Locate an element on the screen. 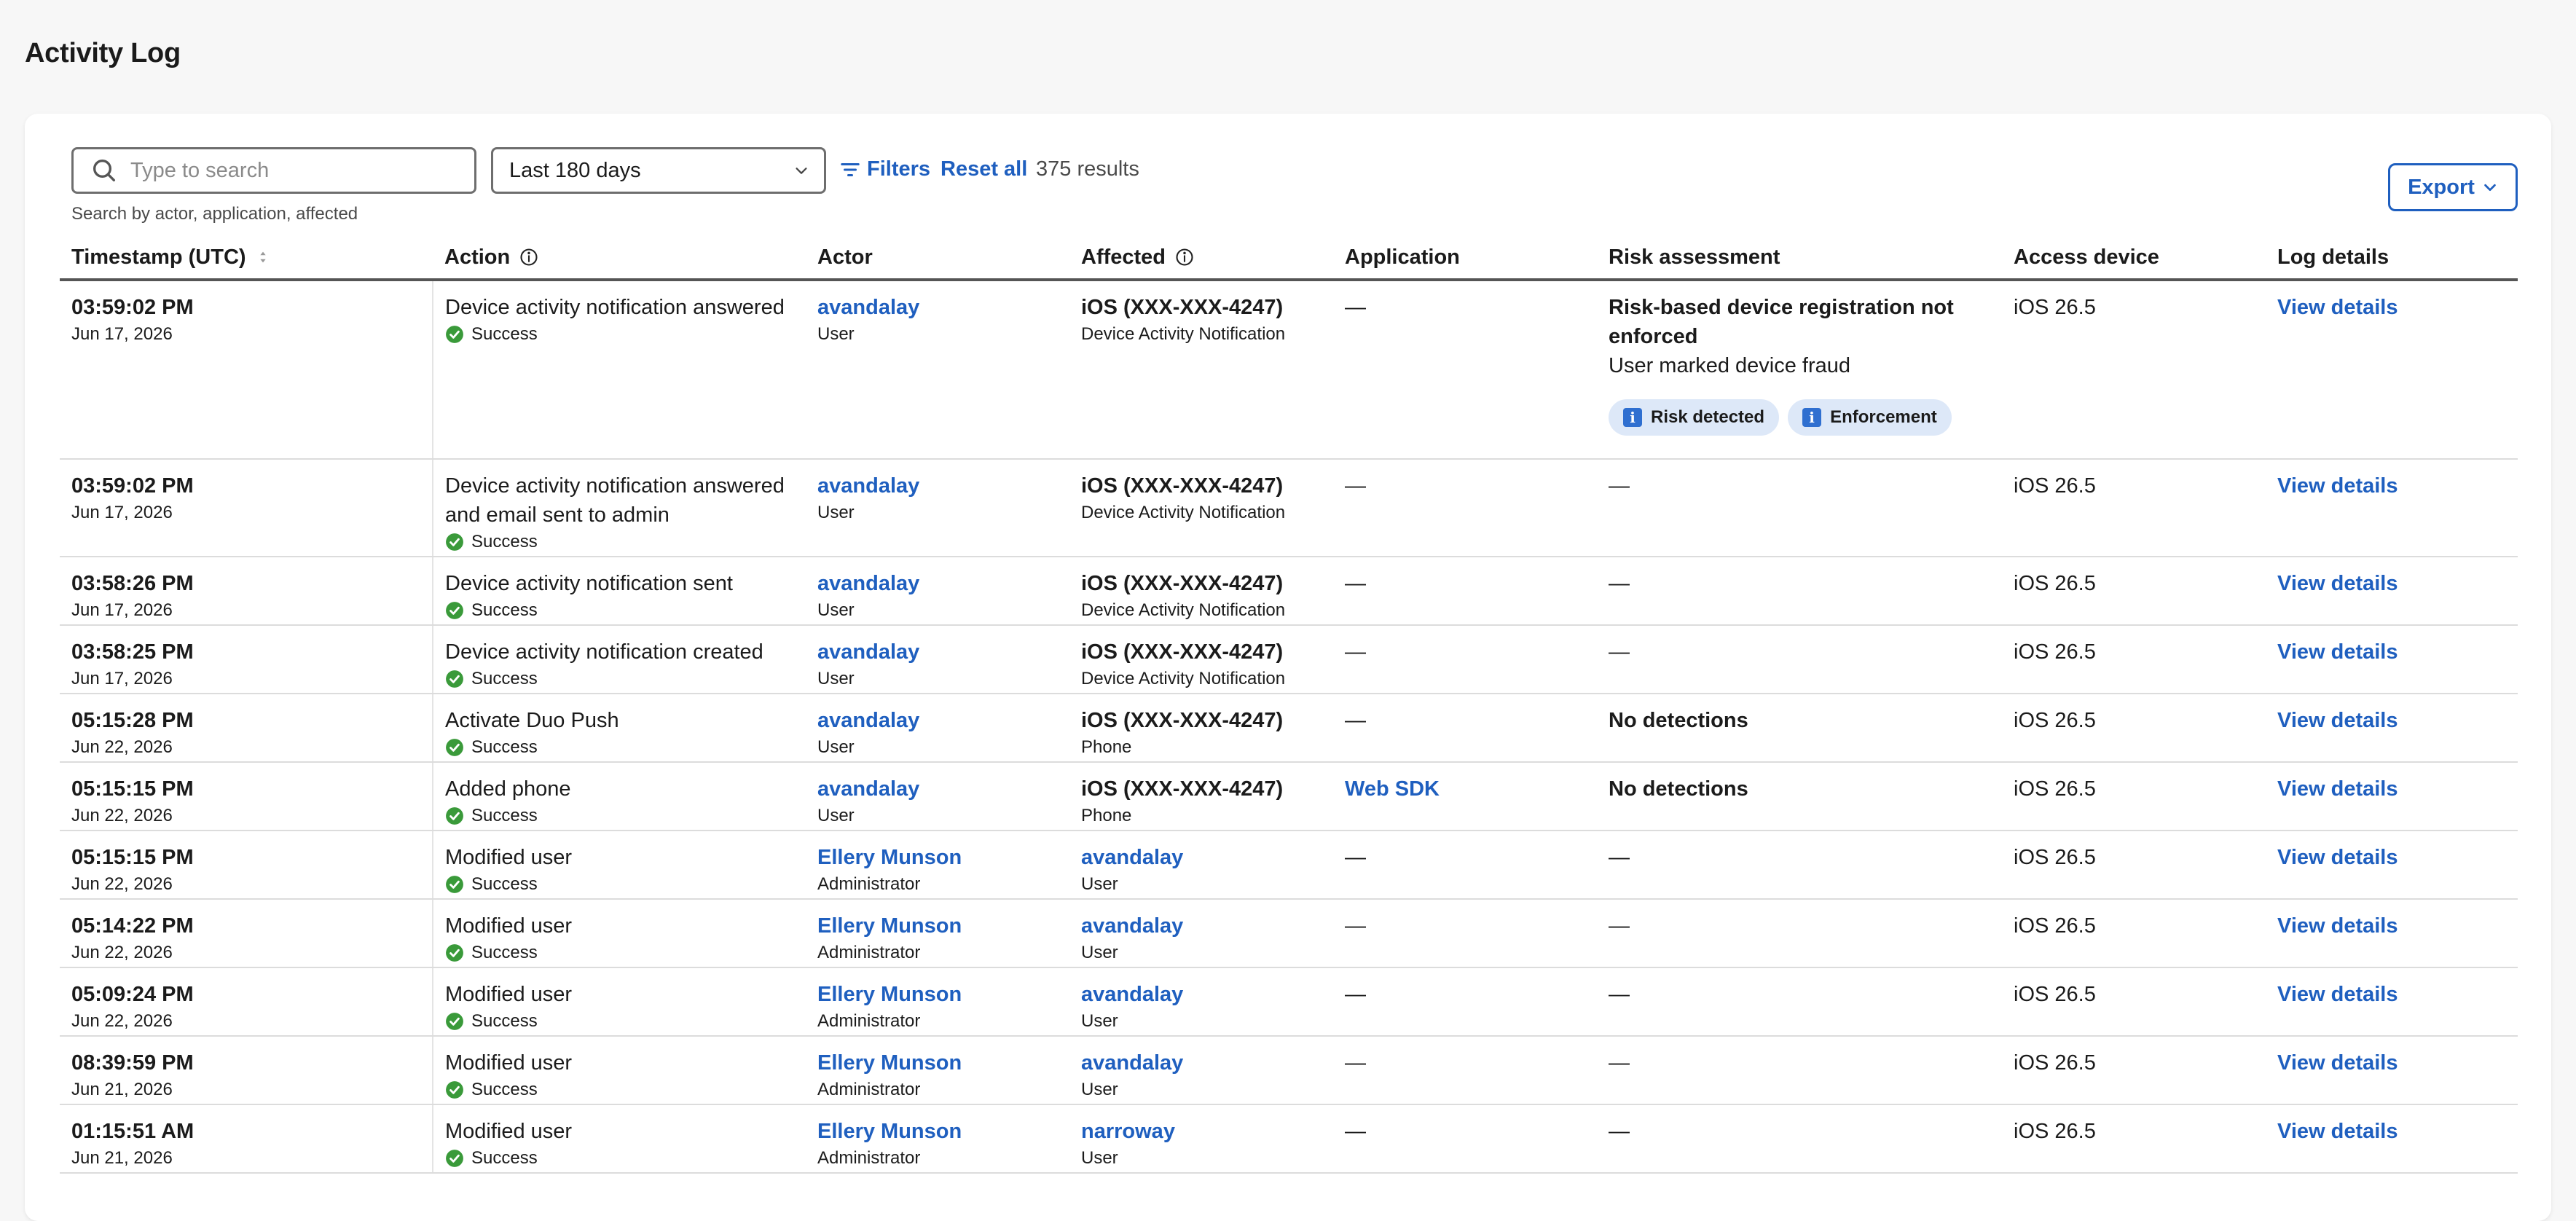 This screenshot has width=2576, height=1221. column-header-timestamp: Timestamp (UTC) is located at coordinates (246, 262).